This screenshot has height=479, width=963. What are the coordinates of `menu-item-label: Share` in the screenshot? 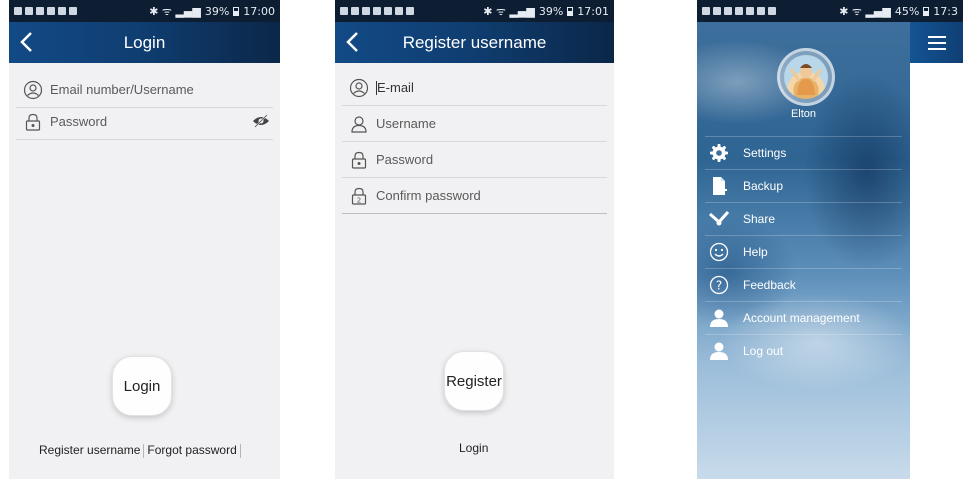 It's located at (759, 219).